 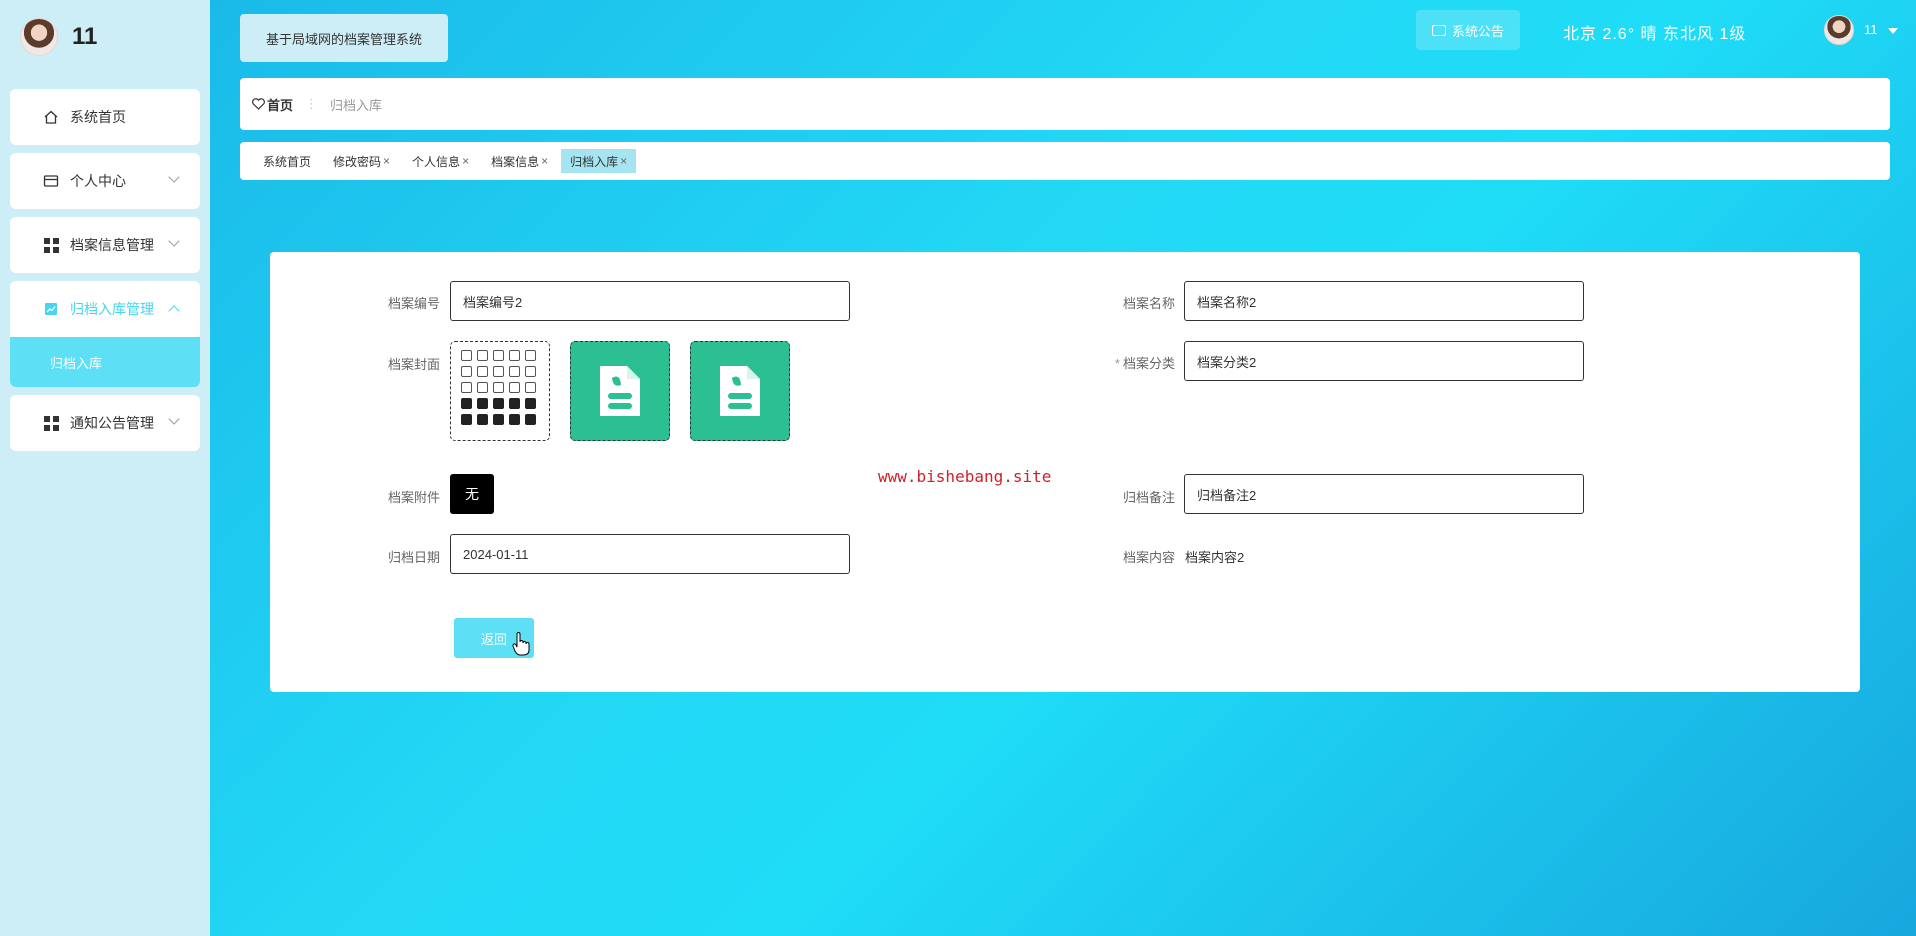 I want to click on sidebar-item-label: 通知公告管理, so click(x=112, y=423).